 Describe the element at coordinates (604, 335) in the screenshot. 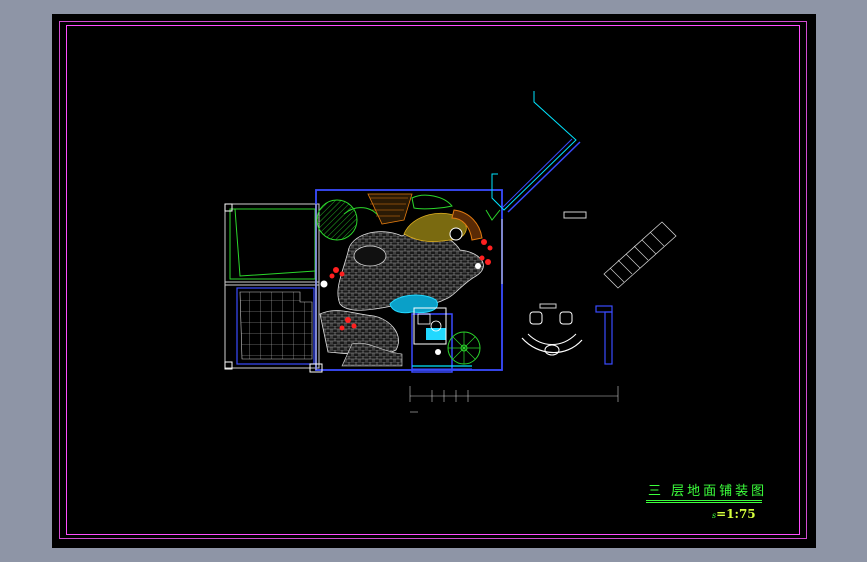

I see `right-wall` at that location.